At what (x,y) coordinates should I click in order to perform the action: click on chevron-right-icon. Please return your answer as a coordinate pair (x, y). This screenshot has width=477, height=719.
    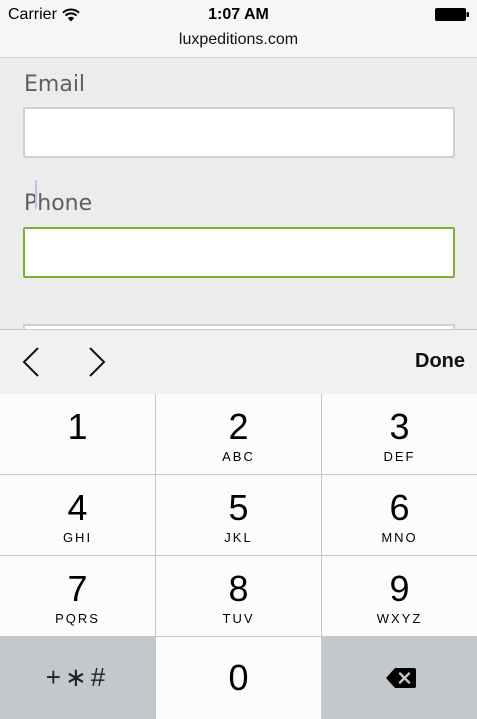
    Looking at the image, I should click on (97, 362).